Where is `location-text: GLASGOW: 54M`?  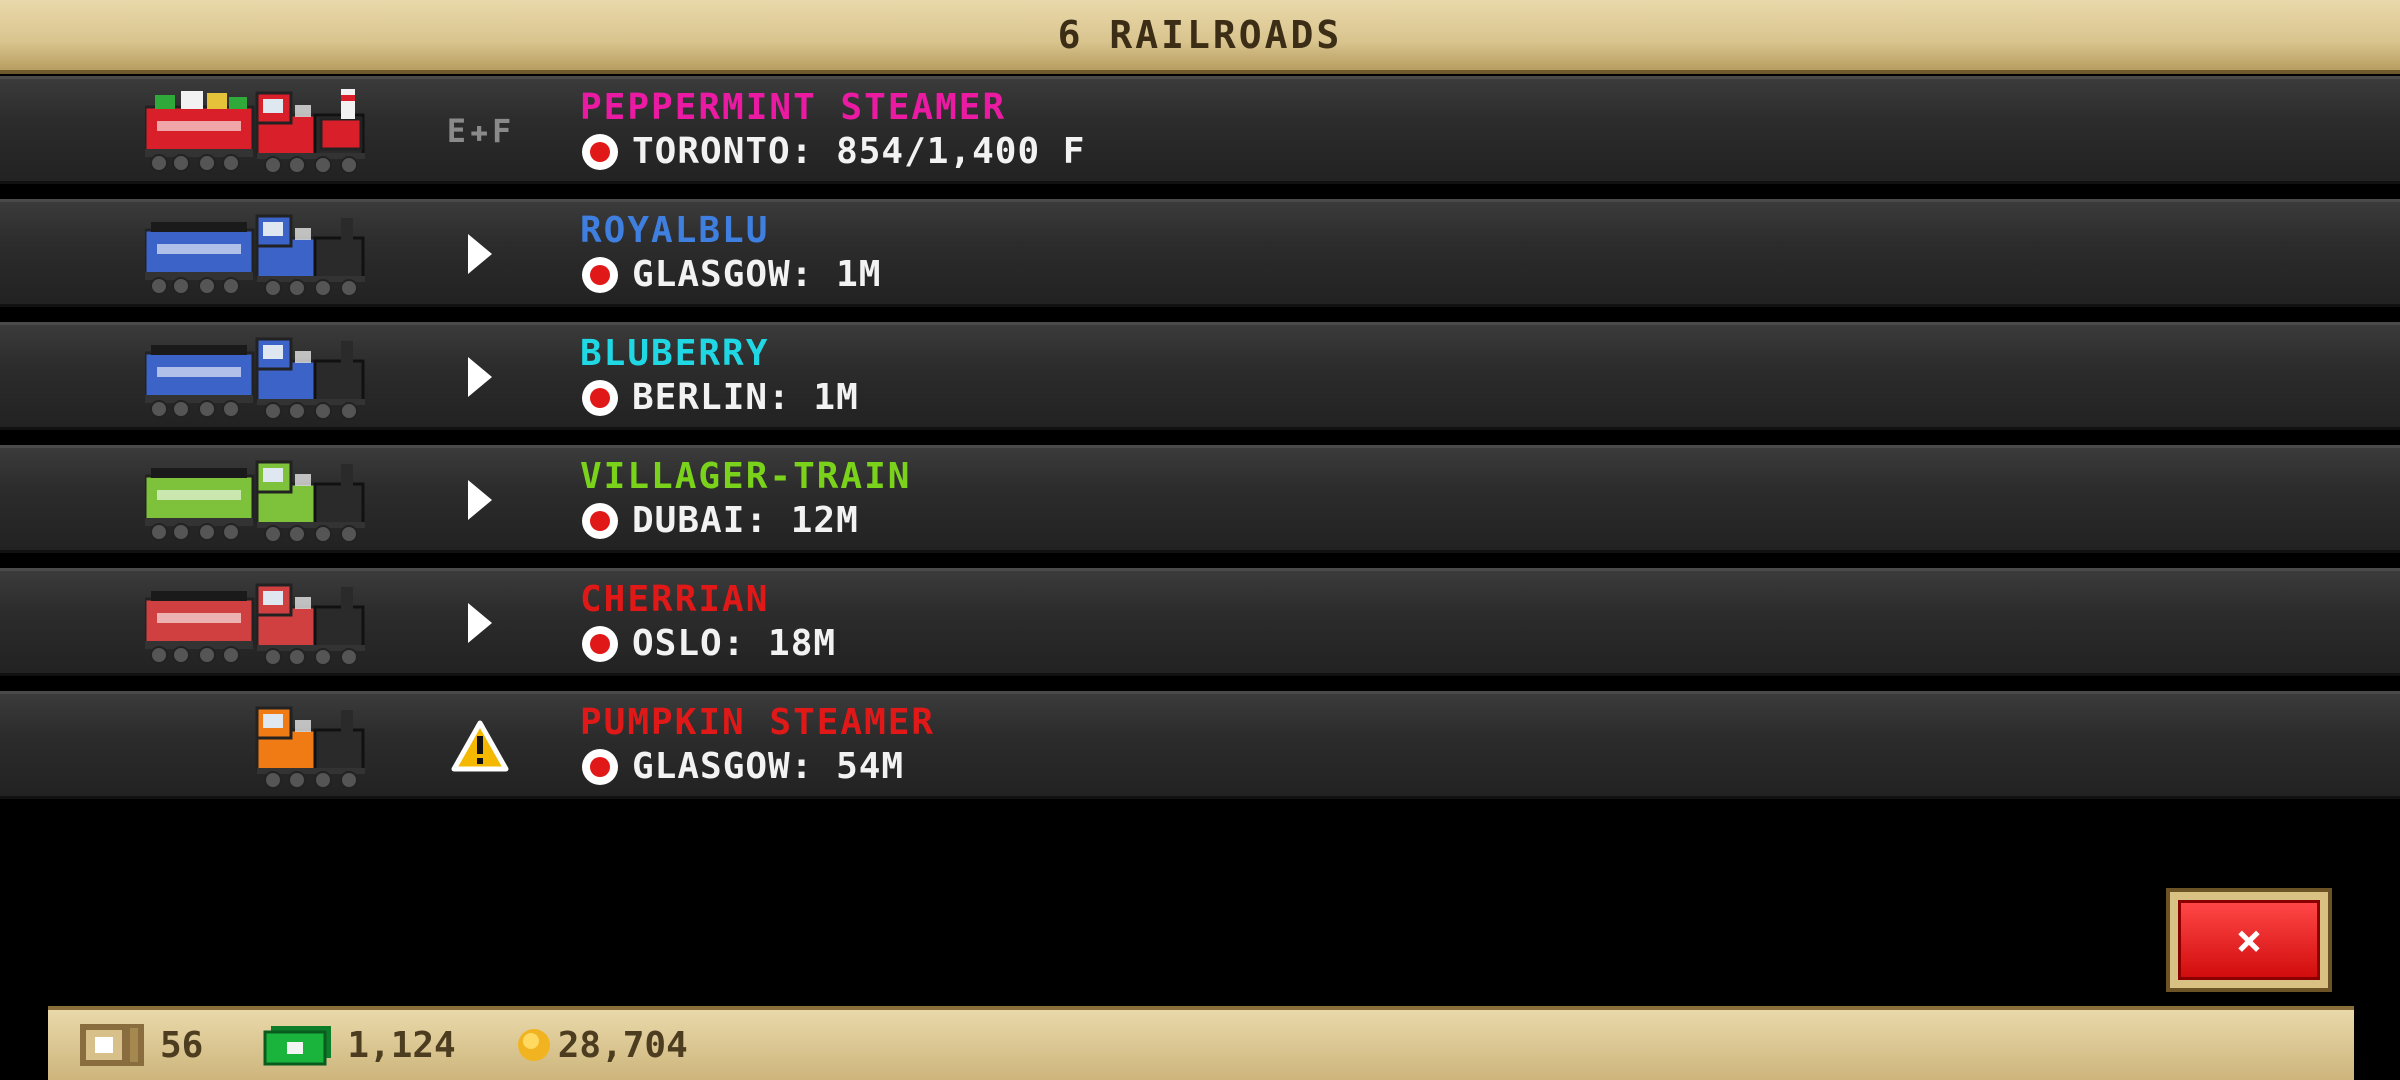
location-text: GLASGOW: 54M is located at coordinates (768, 766).